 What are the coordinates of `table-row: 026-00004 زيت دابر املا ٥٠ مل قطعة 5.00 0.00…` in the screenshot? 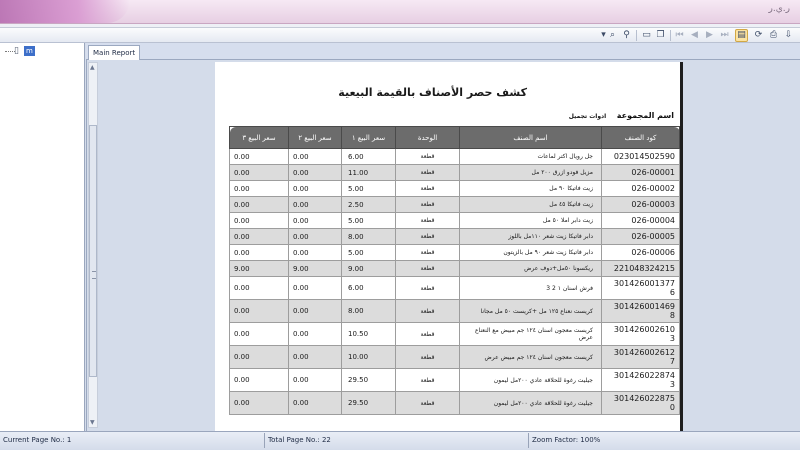 It's located at (454, 220).